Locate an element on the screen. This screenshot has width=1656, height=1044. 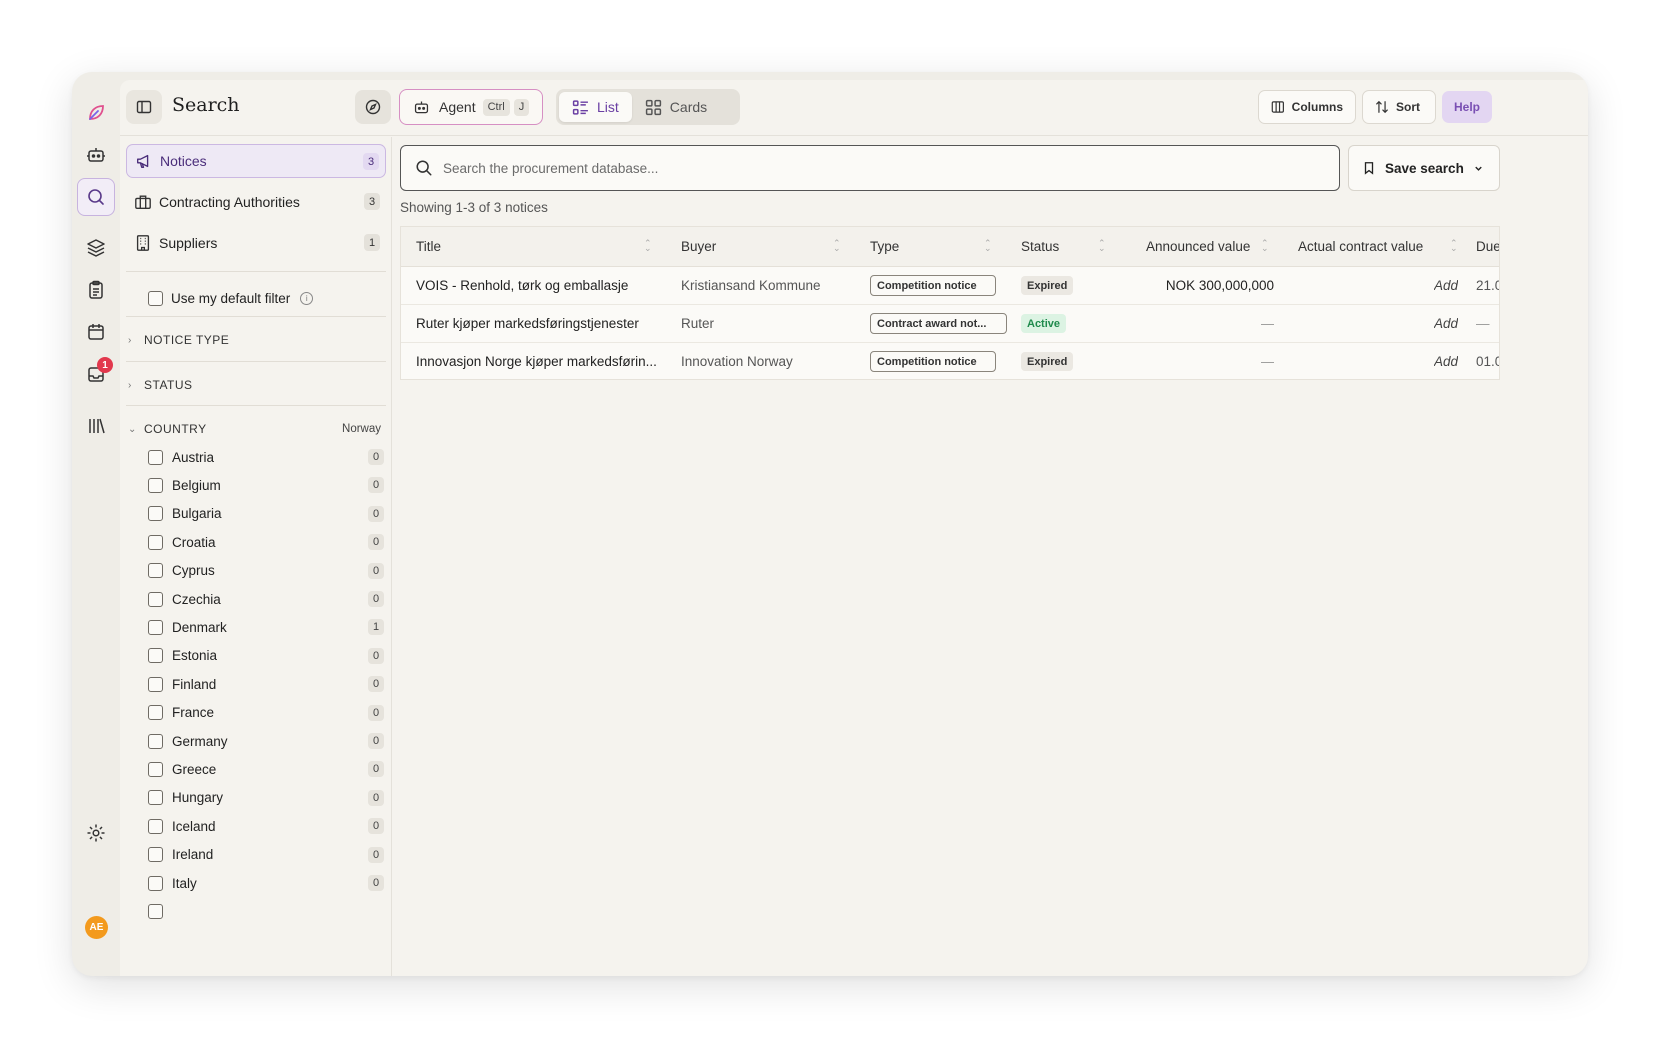
chevron-right-icon: › is located at coordinates (130, 340).